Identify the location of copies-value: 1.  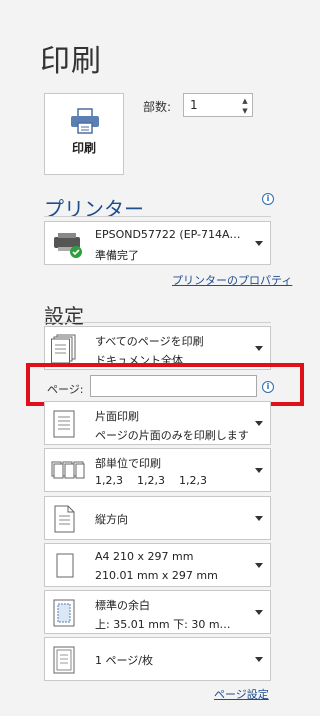
(194, 105).